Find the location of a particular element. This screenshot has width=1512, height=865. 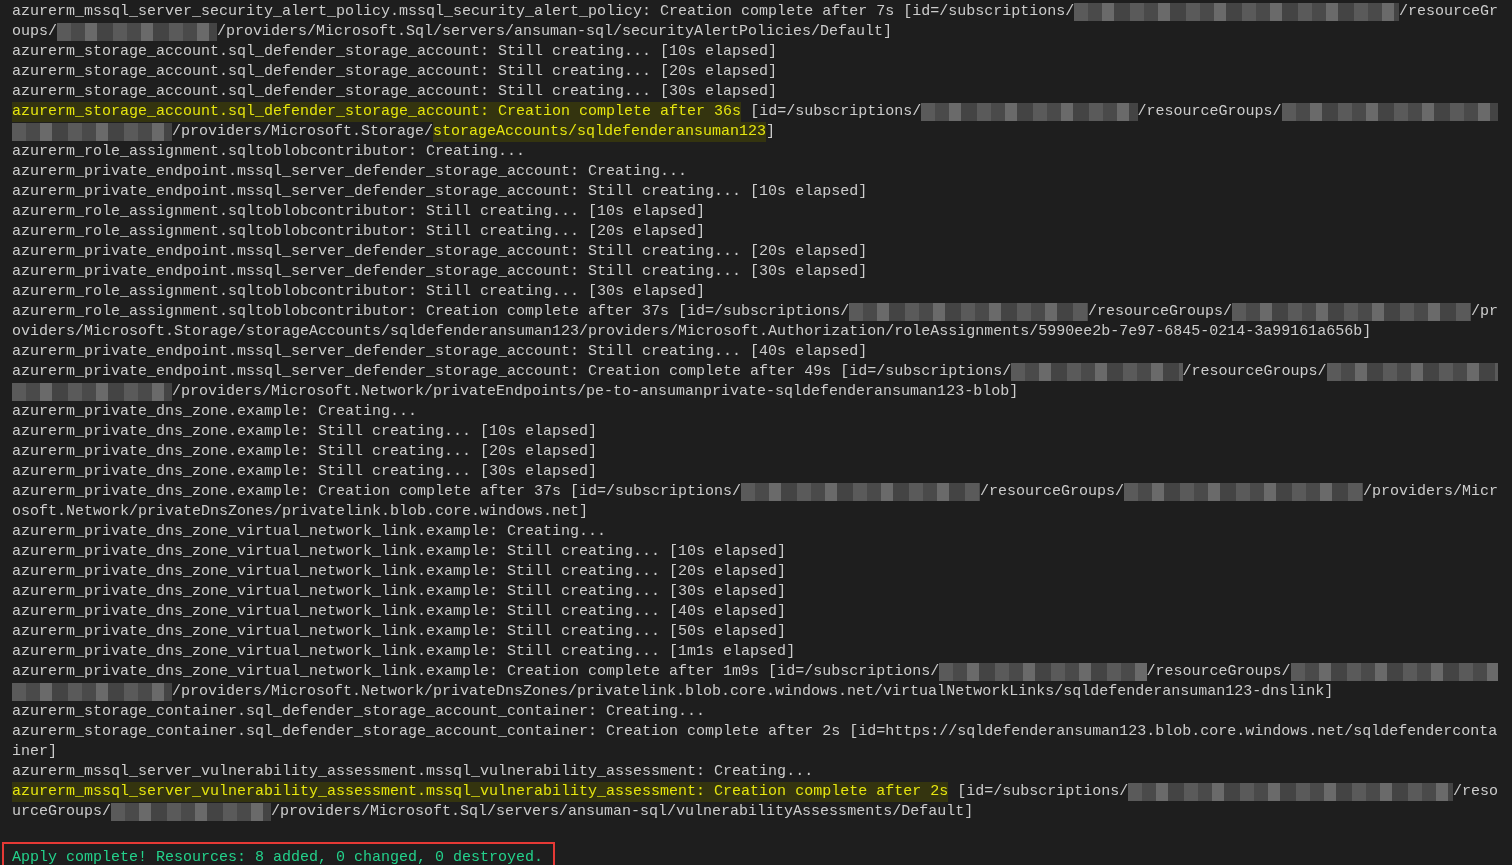

log-text: azurerm_storage_account.sql_defender_storage_account: Still creating... [10s elapsed] is located at coordinates (395, 52).